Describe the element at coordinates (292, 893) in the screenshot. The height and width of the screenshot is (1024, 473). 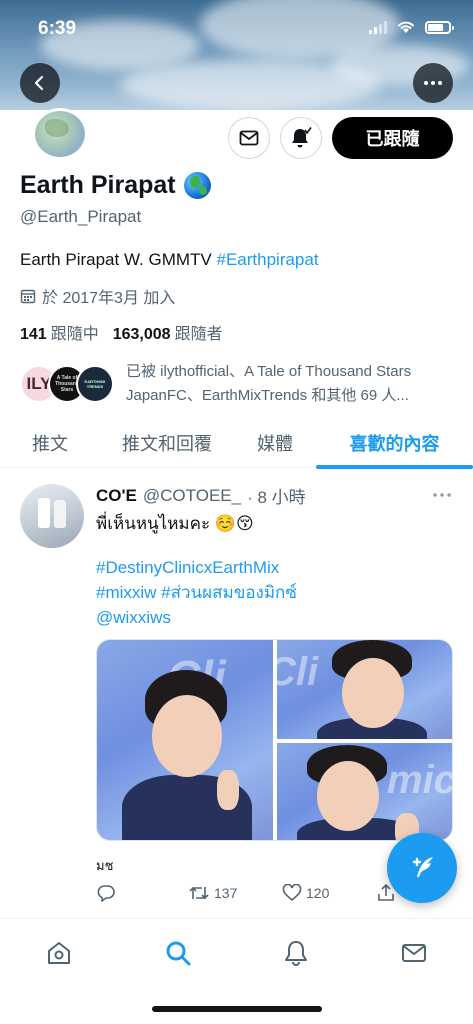
I see `heart-icon` at that location.